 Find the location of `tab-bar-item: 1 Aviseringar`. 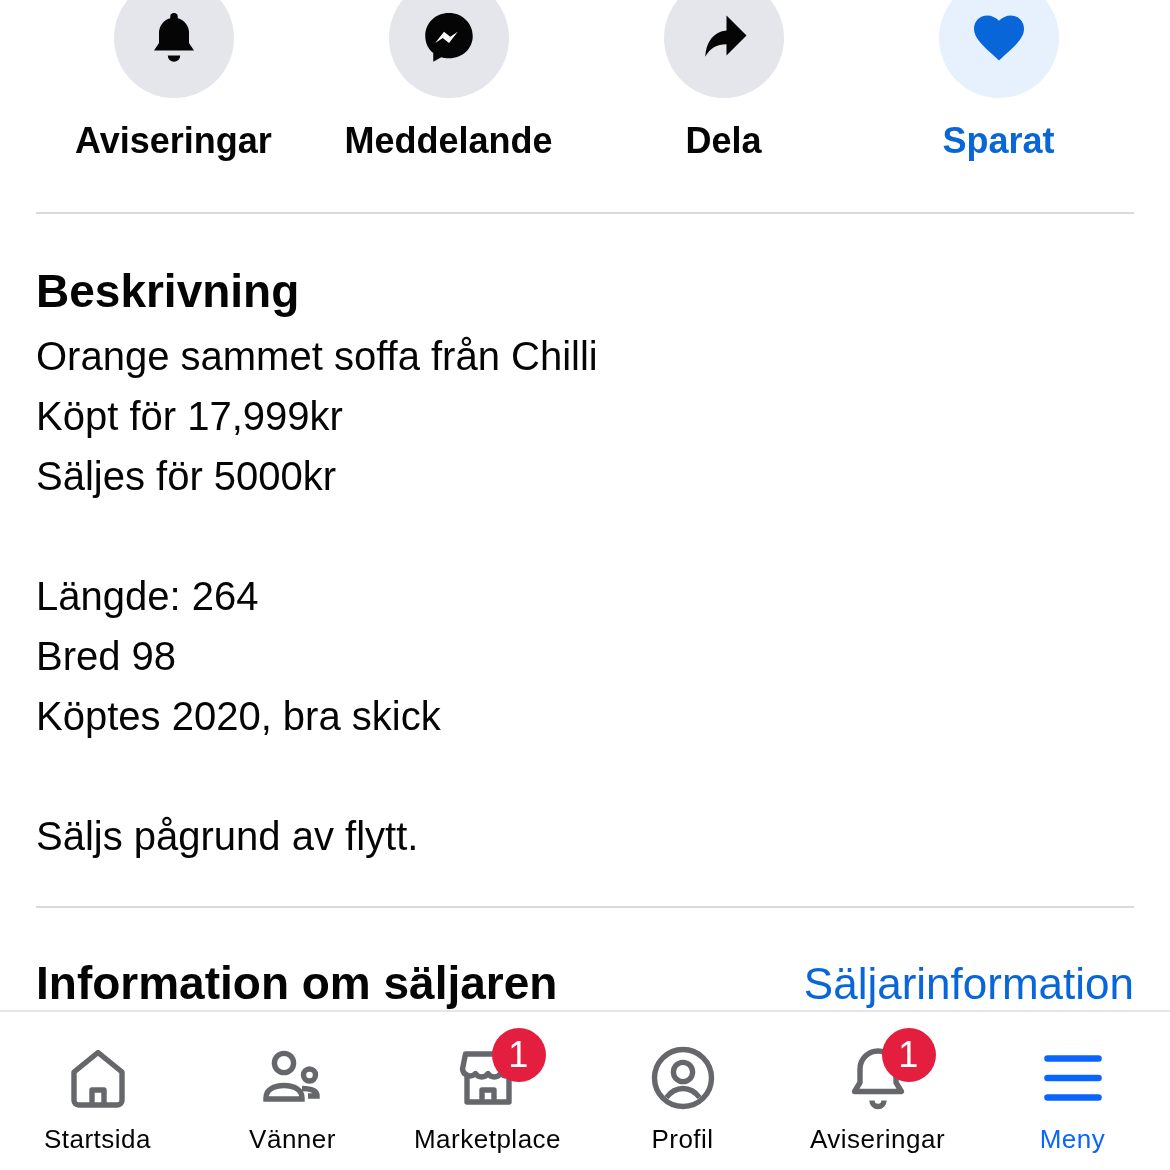

tab-bar-item: 1 Aviseringar is located at coordinates (877, 1091).